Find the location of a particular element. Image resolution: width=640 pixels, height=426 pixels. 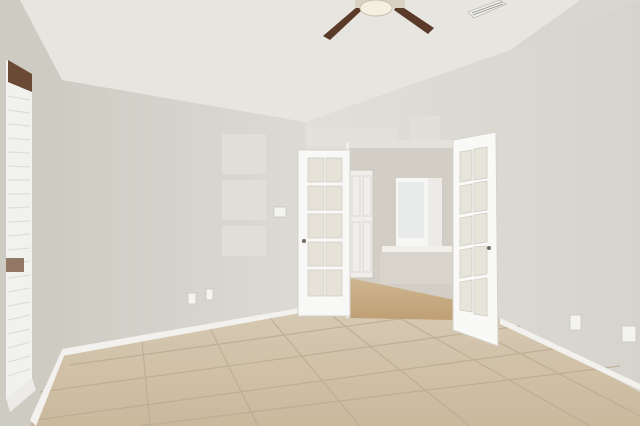

interior-door is located at coordinates (361, 224).